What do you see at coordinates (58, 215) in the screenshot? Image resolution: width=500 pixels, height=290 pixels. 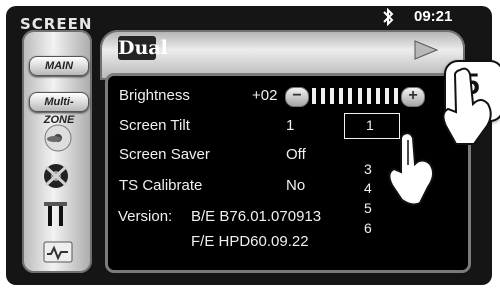 I see `settings-tools-icon` at bounding box center [58, 215].